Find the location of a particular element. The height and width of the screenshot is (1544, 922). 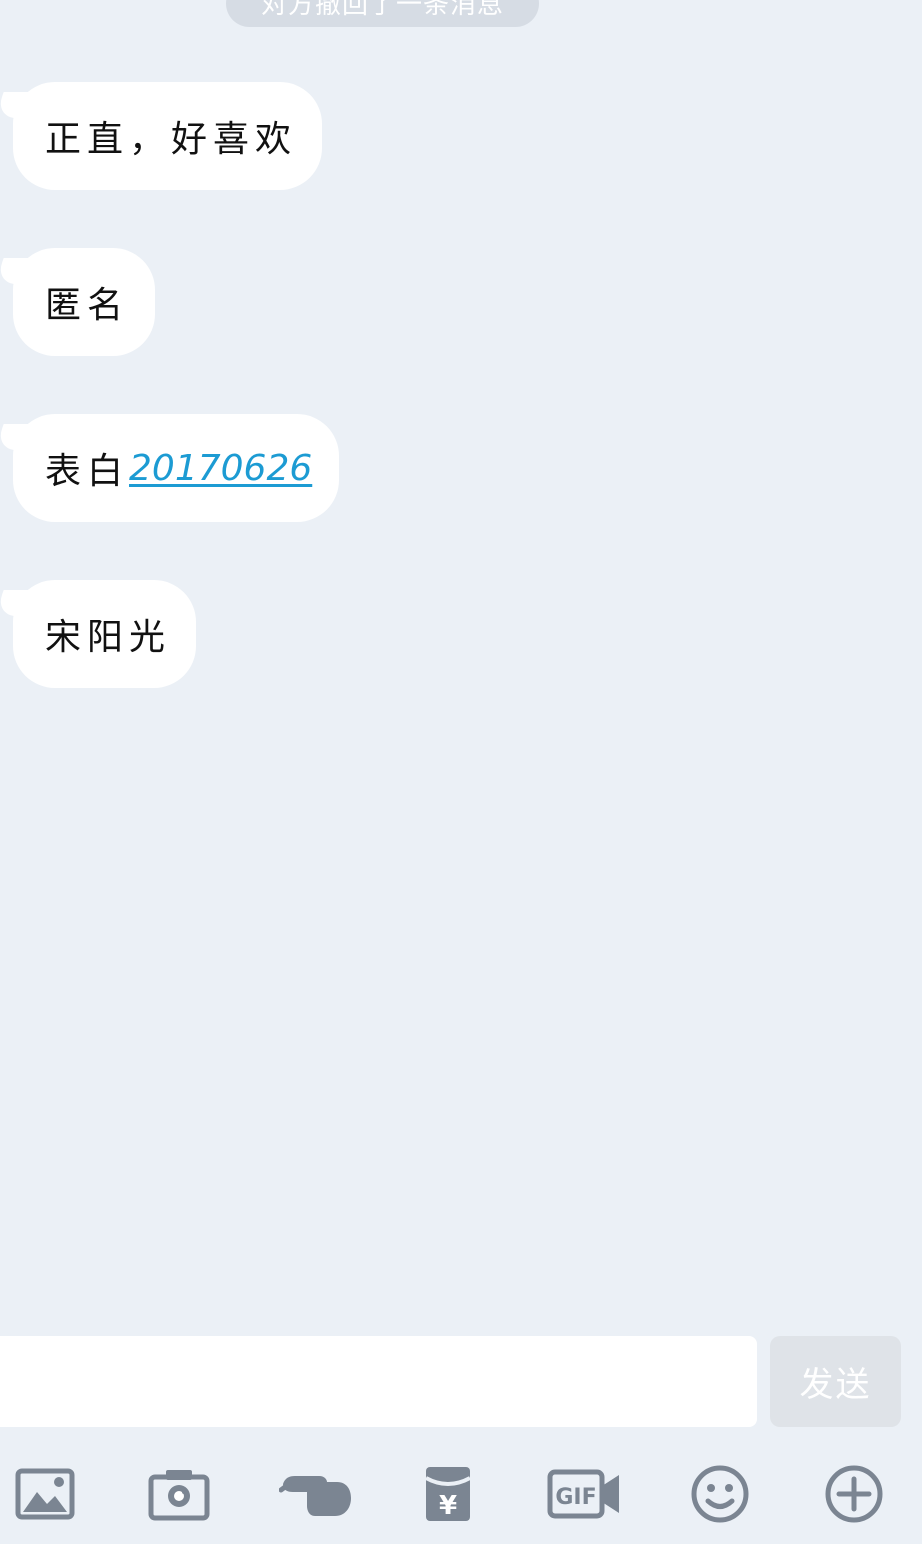

message-text: 宋阳光 is located at coordinates (108, 637).